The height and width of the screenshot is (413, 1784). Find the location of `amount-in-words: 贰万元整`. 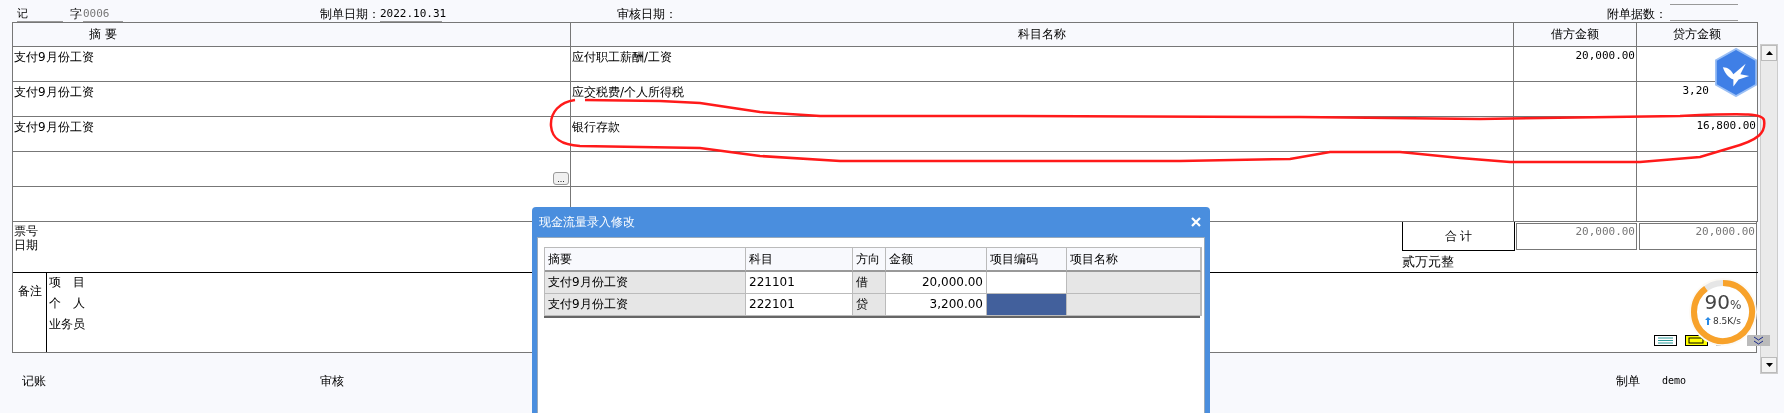

amount-in-words: 贰万元整 is located at coordinates (1580, 262).